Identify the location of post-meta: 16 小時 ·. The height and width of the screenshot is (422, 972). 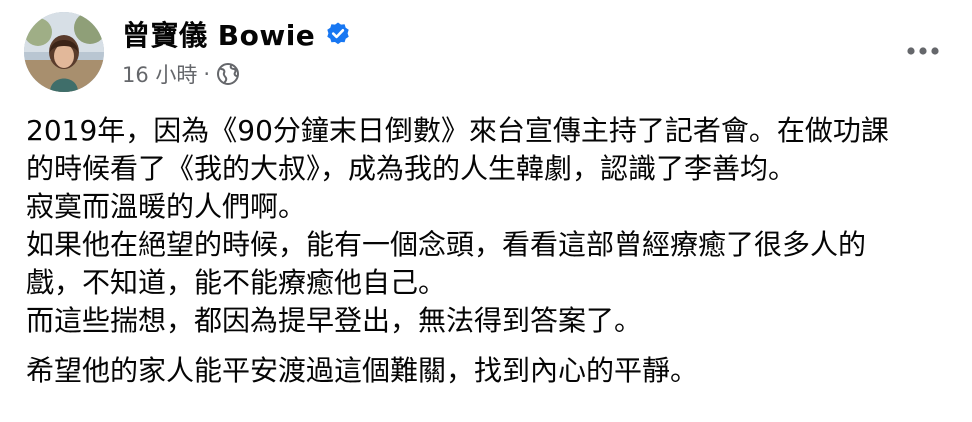
(181, 74).